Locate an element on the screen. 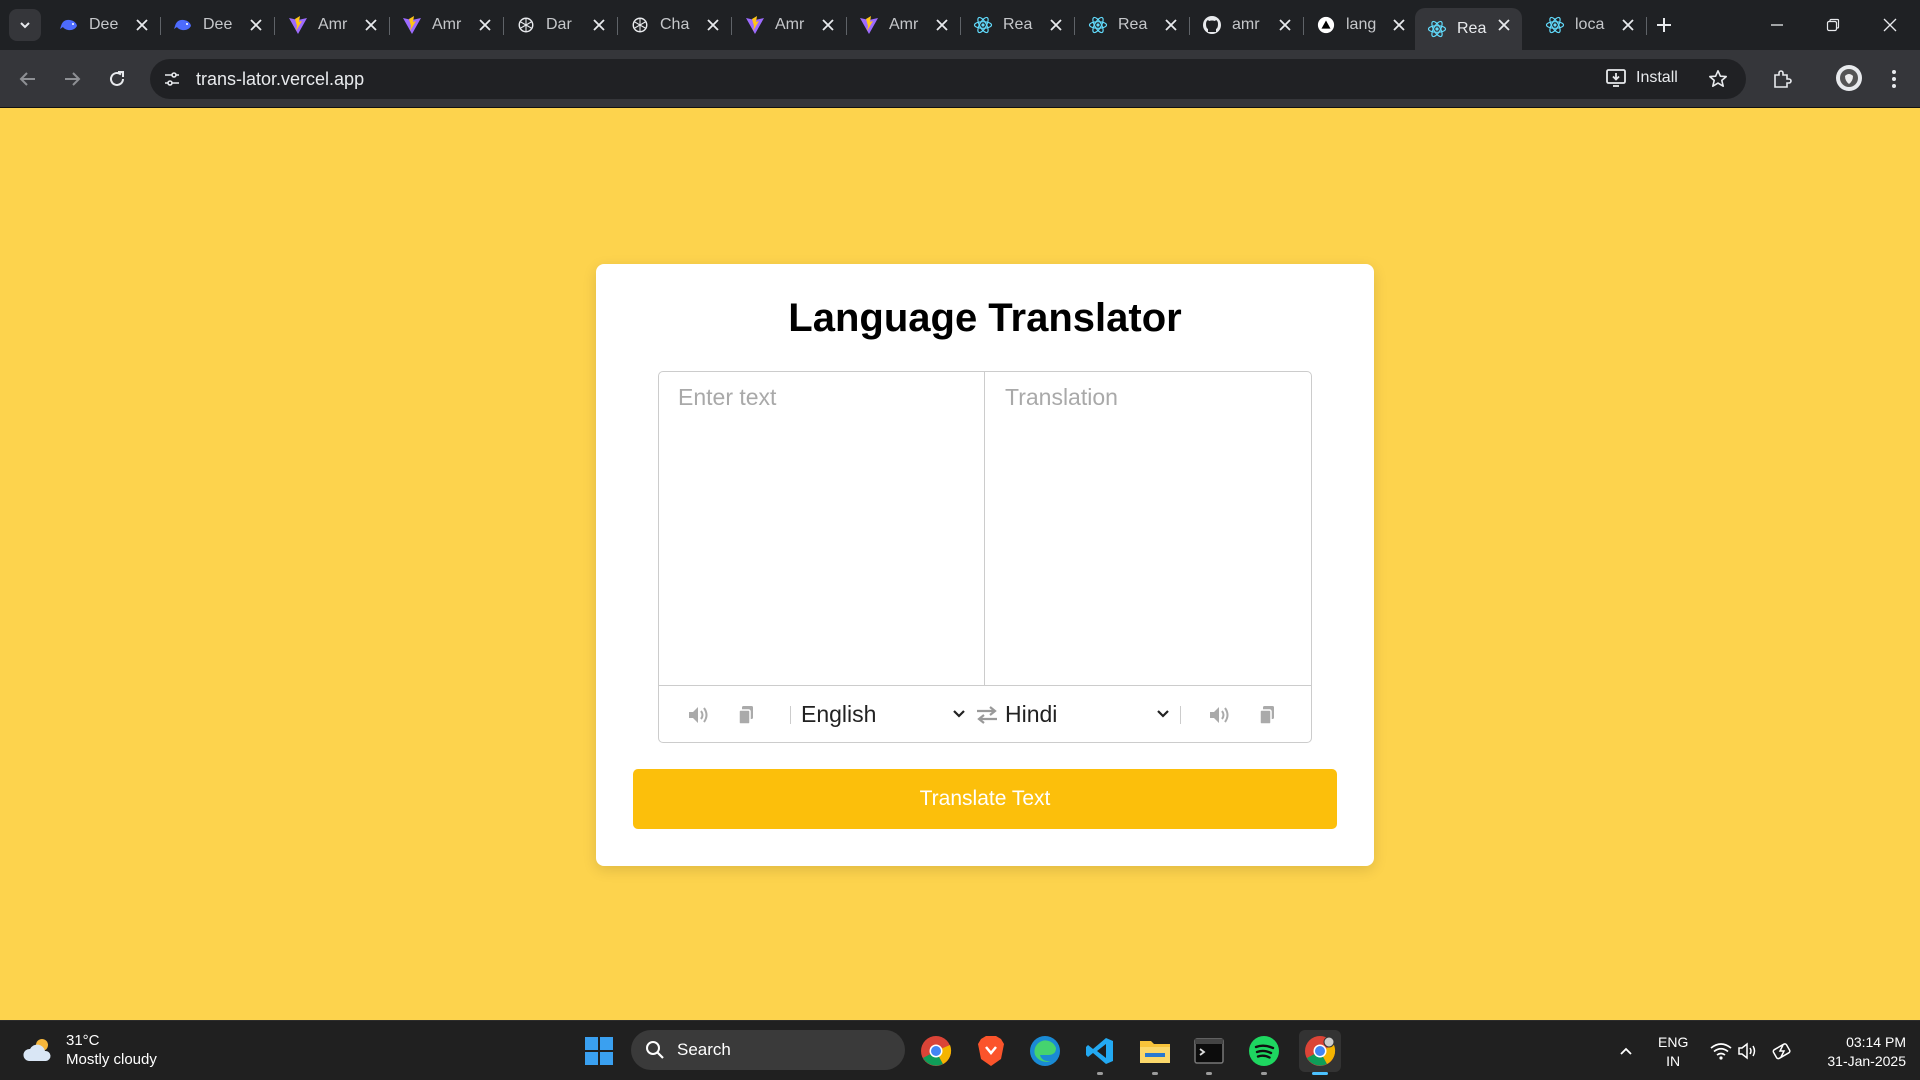 This screenshot has width=1920, height=1080. taskbar-app-brave is located at coordinates (991, 1051).